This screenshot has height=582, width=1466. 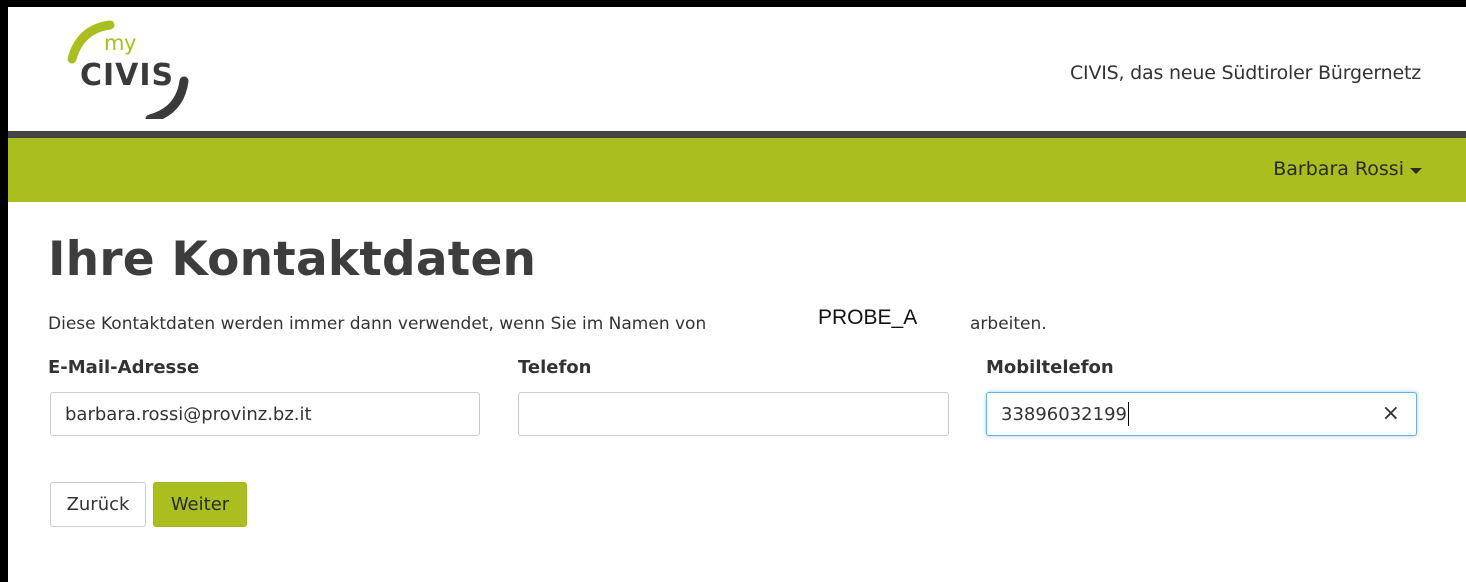 I want to click on mobile-label: Mobiltelefon, so click(x=1050, y=367).